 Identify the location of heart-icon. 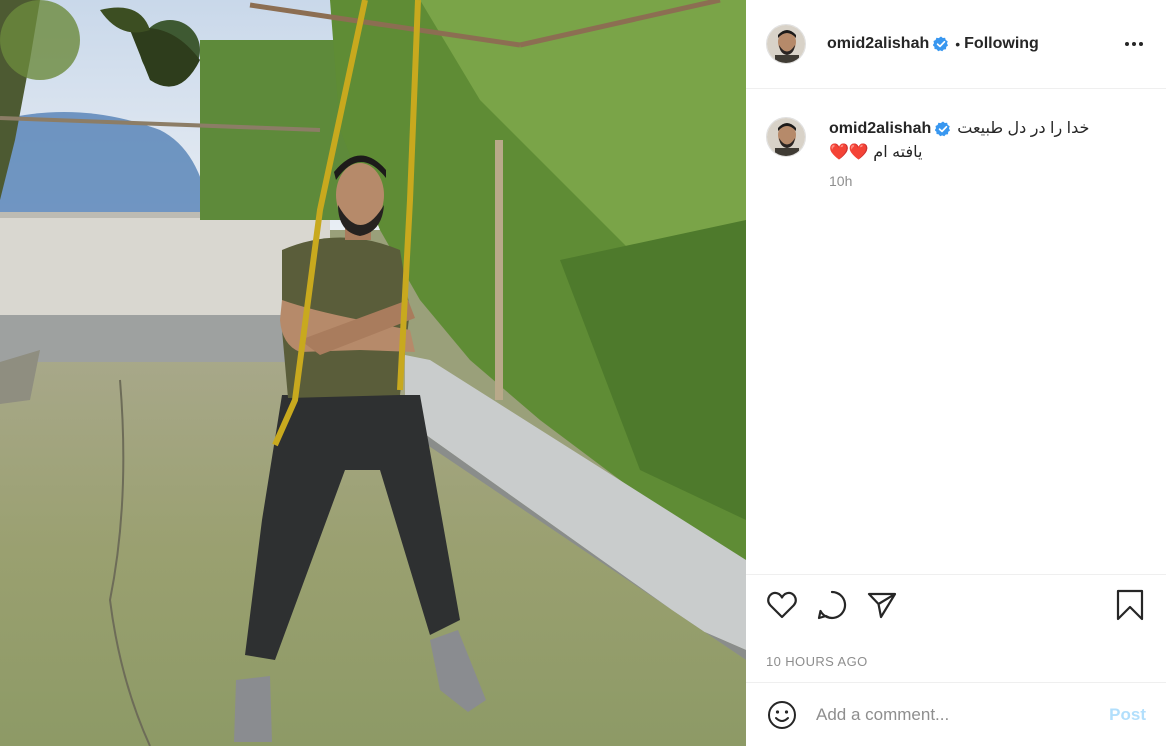
(782, 604).